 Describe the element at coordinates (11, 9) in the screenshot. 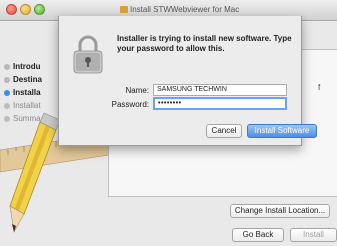

I see `close-window-button` at that location.